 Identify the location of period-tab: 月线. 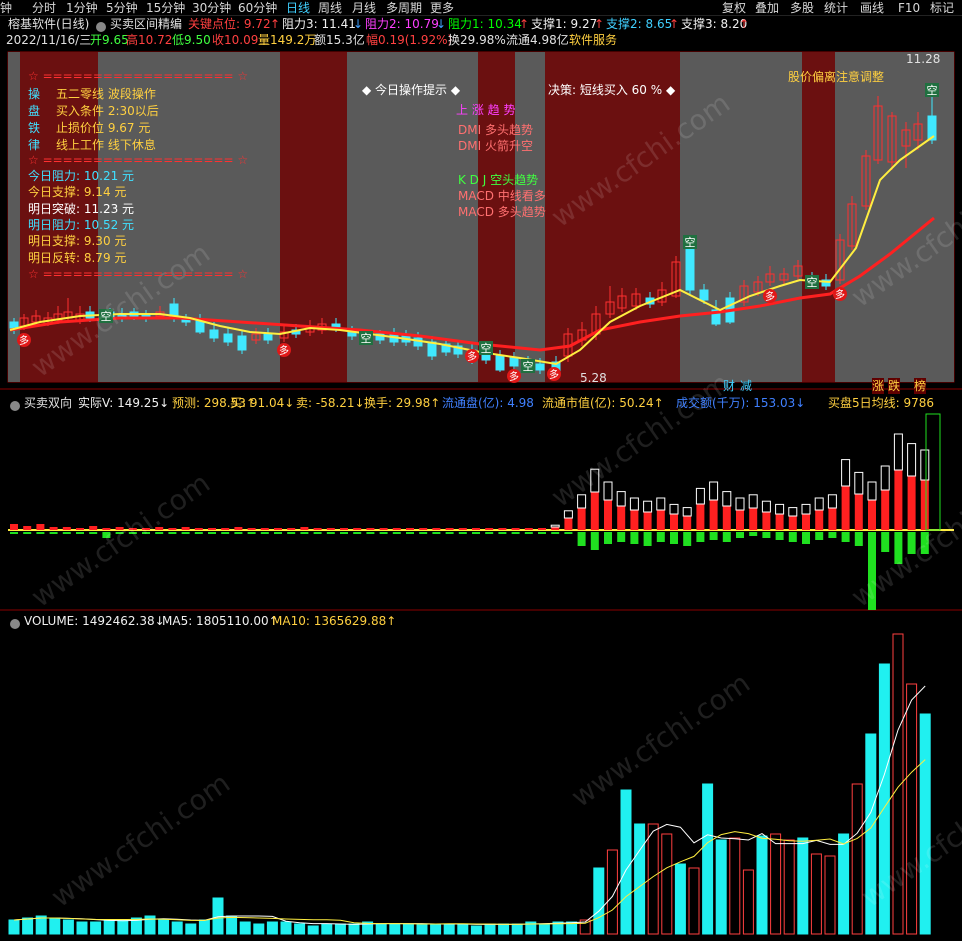
(364, 8).